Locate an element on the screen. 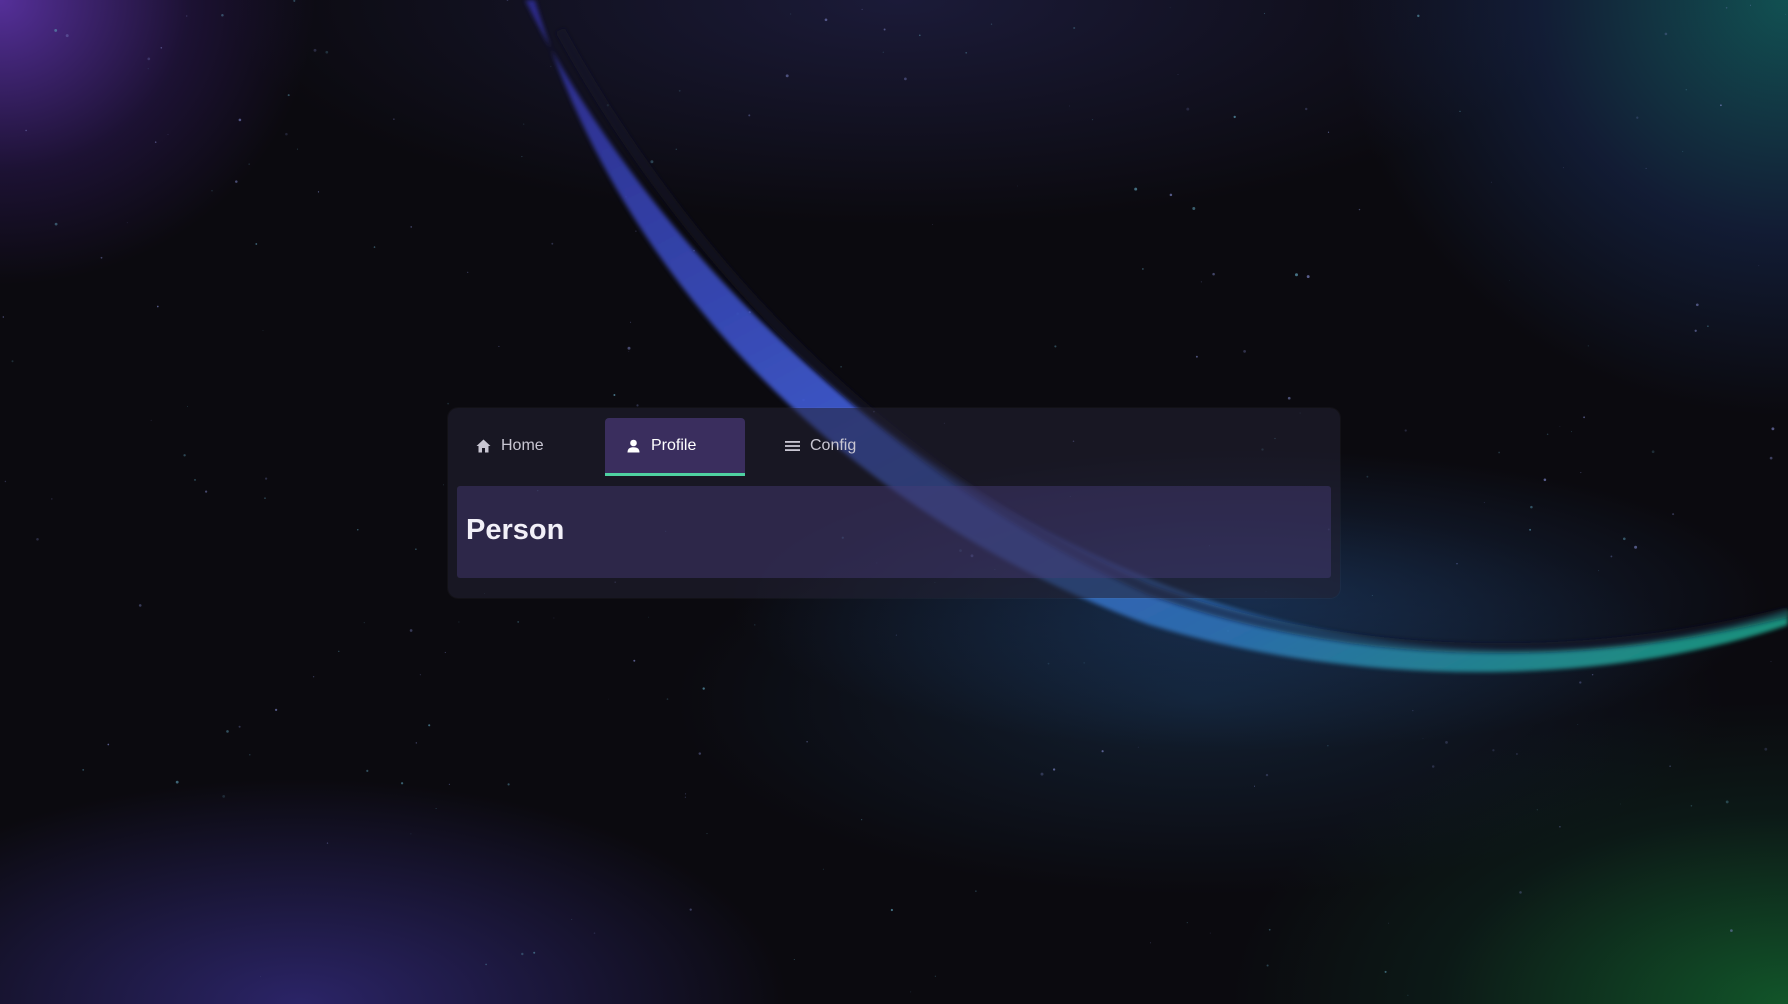  tab-profile: Profile is located at coordinates (675, 447).